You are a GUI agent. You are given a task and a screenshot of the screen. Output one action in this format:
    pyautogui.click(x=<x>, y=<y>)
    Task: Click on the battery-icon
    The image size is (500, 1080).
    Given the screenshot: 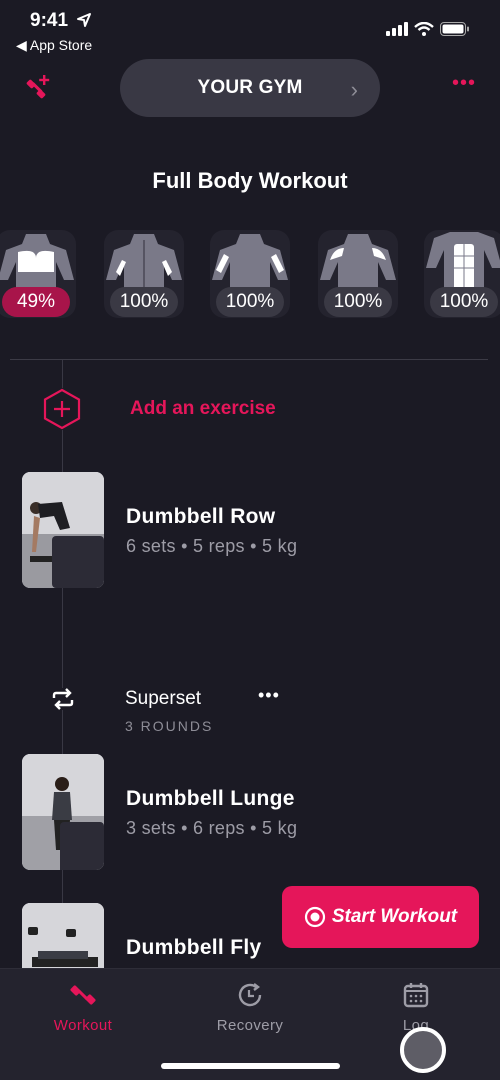 What is the action you would take?
    pyautogui.click(x=454, y=29)
    